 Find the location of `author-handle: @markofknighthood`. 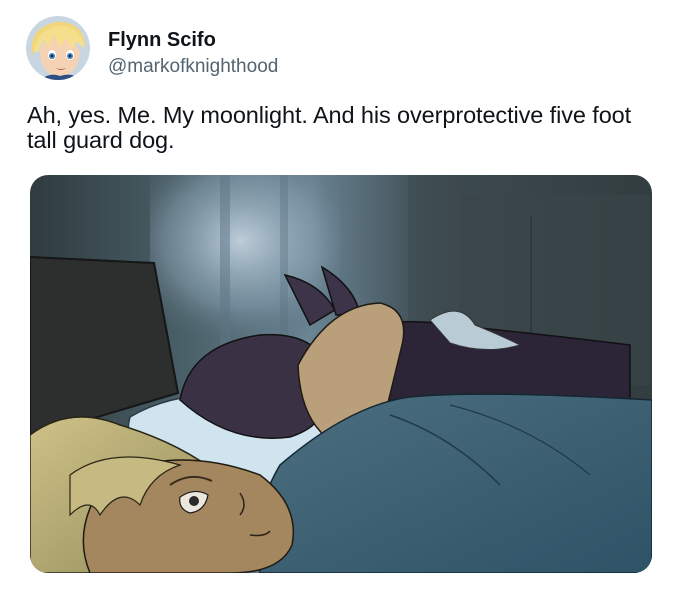

author-handle: @markofknighthood is located at coordinates (193, 66).